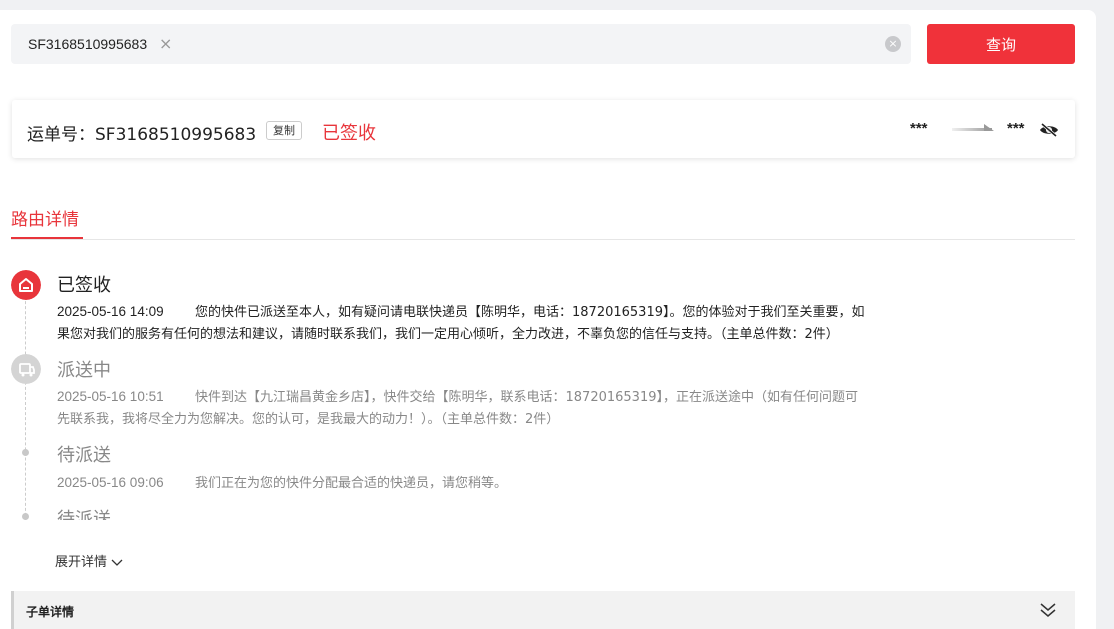 The image size is (1114, 629). What do you see at coordinates (165, 43) in the screenshot?
I see `tag-remove-icon: ×` at bounding box center [165, 43].